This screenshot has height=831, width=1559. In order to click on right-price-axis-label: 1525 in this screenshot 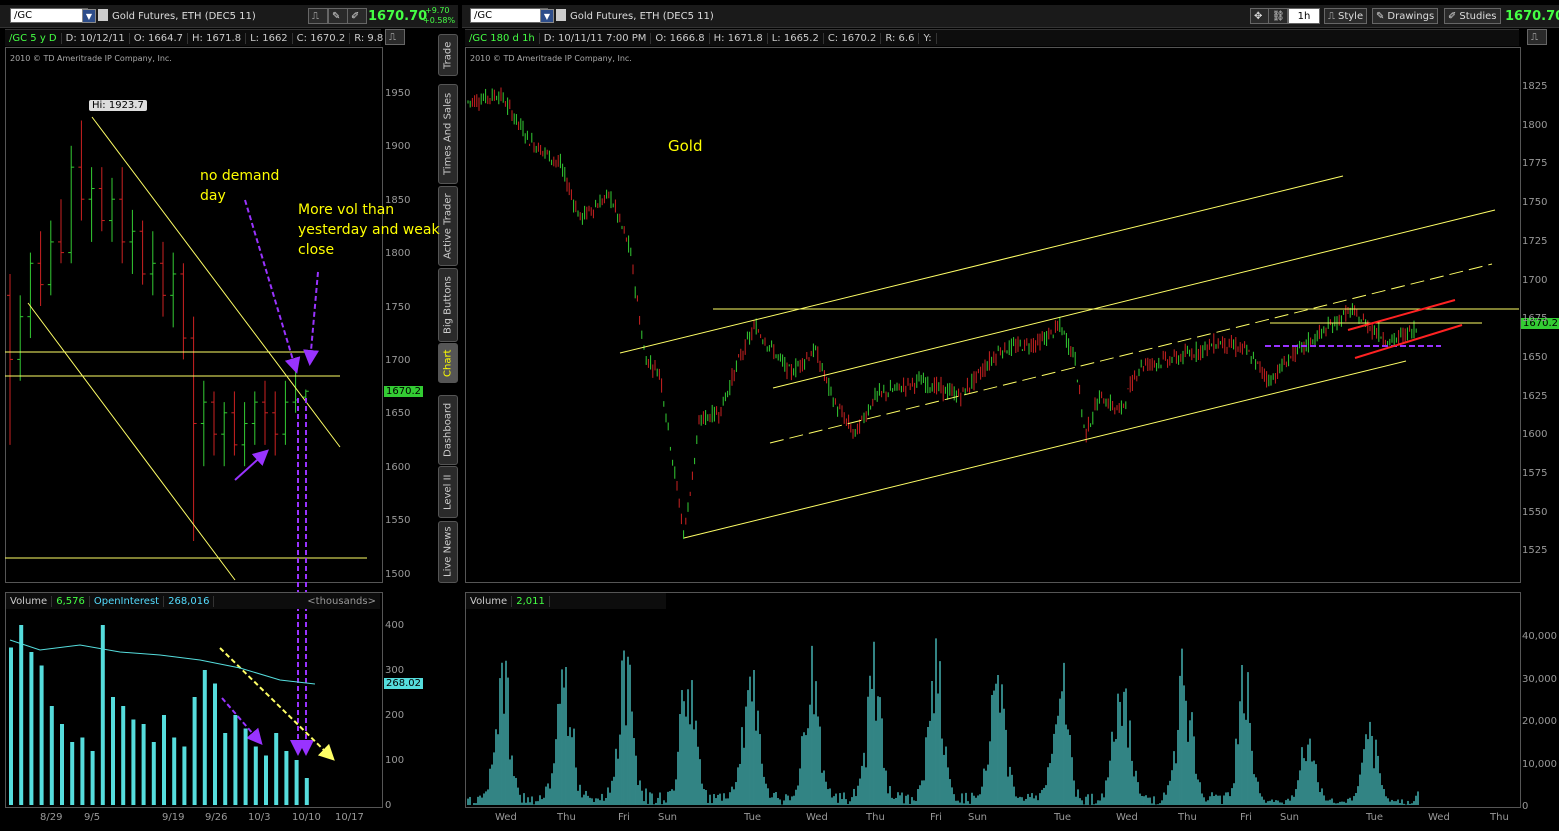, I will do `click(1535, 551)`.